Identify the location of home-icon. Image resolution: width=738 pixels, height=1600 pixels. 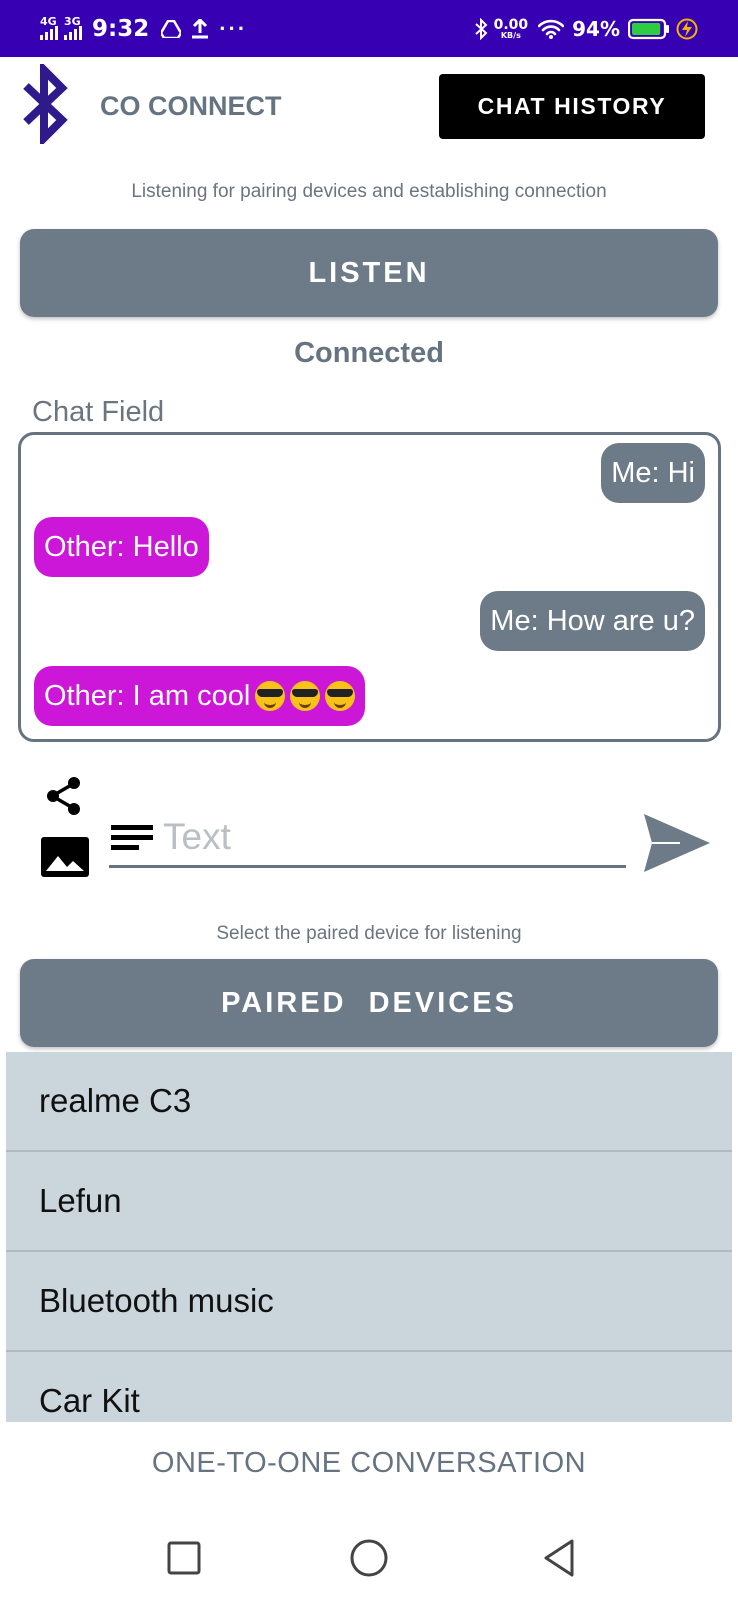
(369, 1558).